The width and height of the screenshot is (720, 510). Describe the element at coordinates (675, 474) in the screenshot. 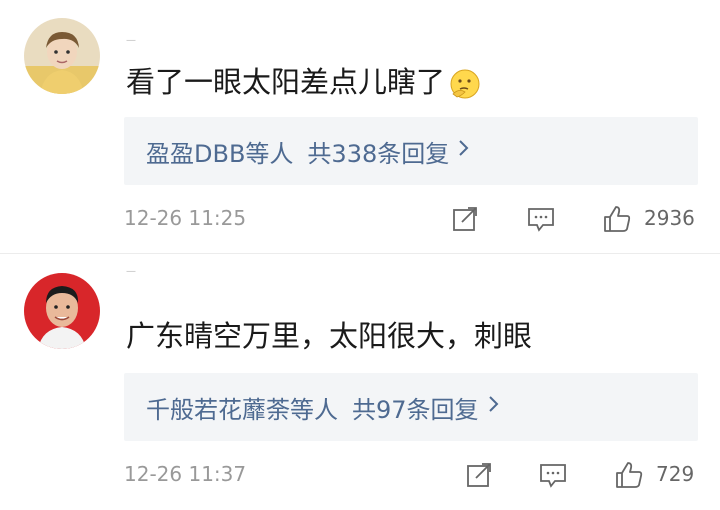

I see `like-count: 729` at that location.